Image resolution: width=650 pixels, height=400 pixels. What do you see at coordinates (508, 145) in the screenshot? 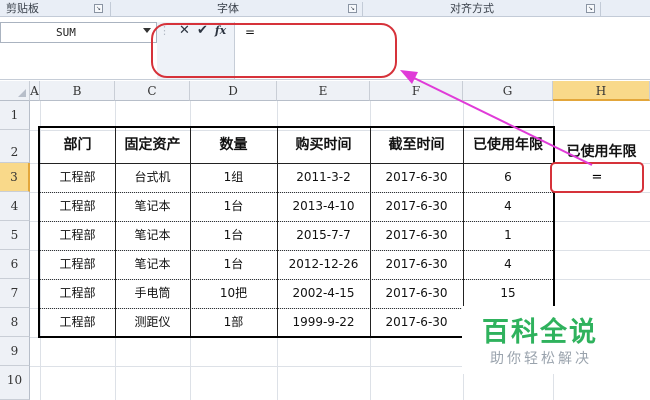
I see `table-header-cell: 已使用年限` at bounding box center [508, 145].